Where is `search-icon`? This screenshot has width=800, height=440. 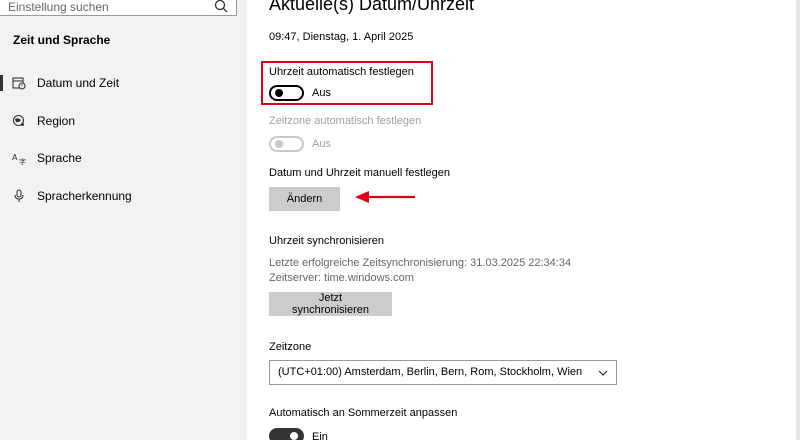 search-icon is located at coordinates (221, 6).